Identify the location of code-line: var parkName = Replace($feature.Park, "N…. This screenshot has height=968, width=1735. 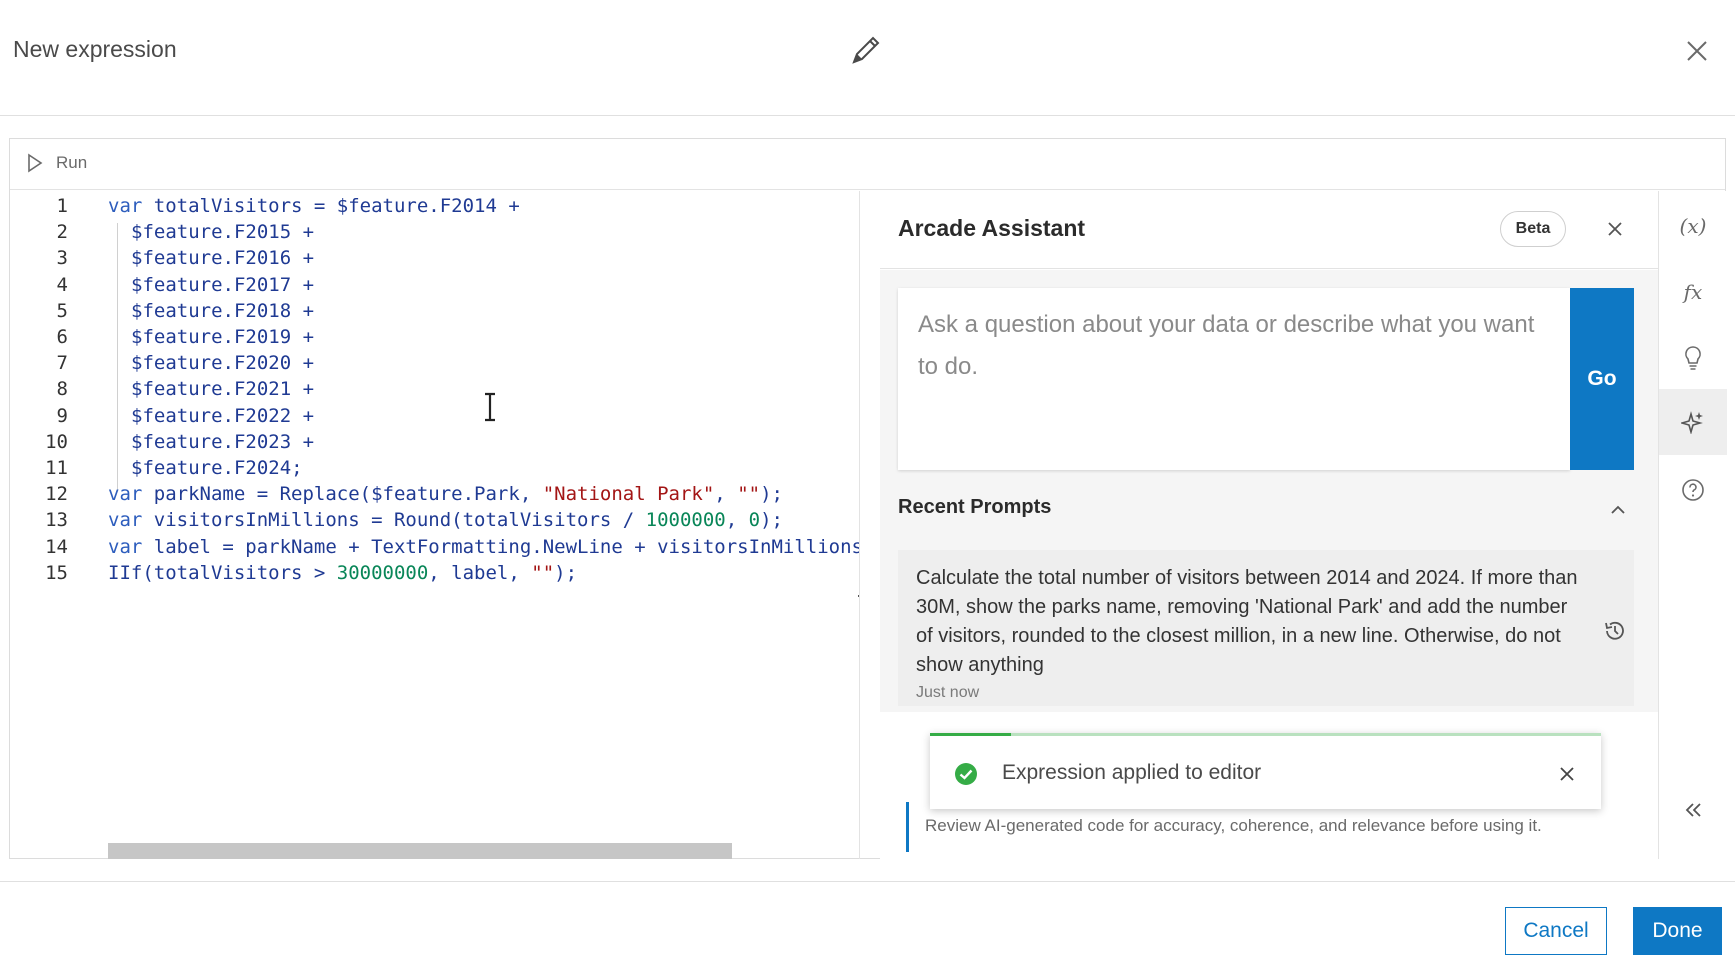
(445, 494).